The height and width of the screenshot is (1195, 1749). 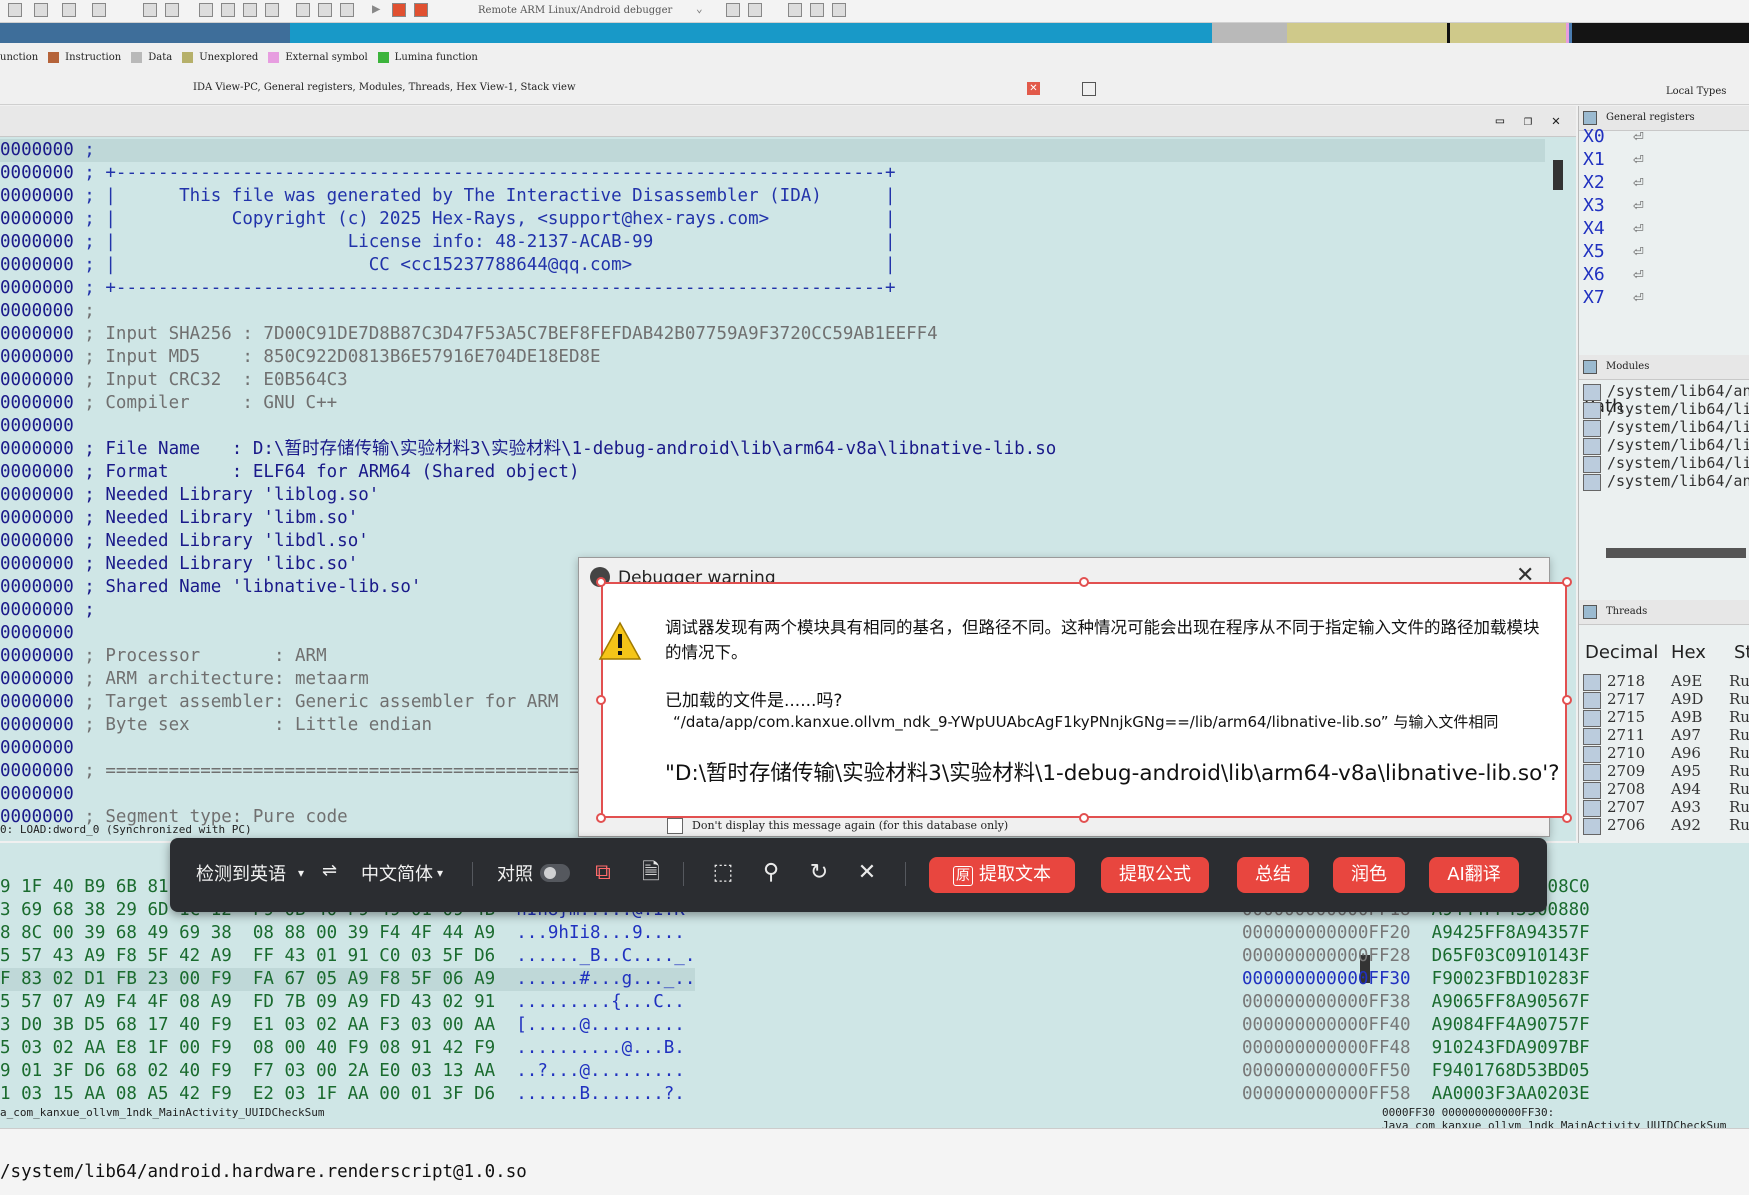 What do you see at coordinates (1594, 228) in the screenshot?
I see `register-name: X4` at bounding box center [1594, 228].